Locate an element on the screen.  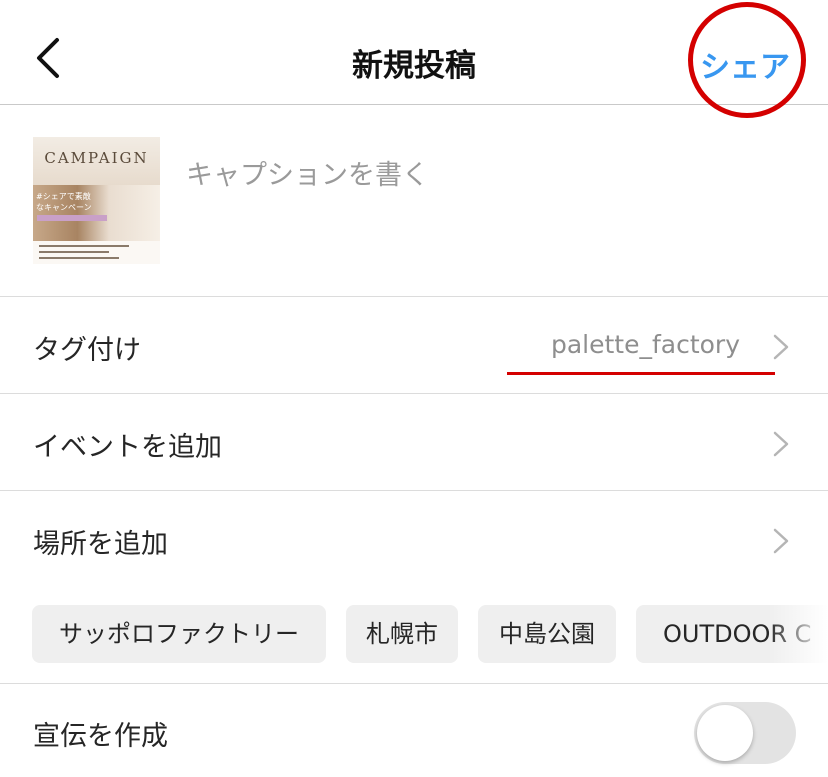
post-thumbnail: CAMPAIGN #シェアで素敵なキャンペーン is located at coordinates (96, 200).